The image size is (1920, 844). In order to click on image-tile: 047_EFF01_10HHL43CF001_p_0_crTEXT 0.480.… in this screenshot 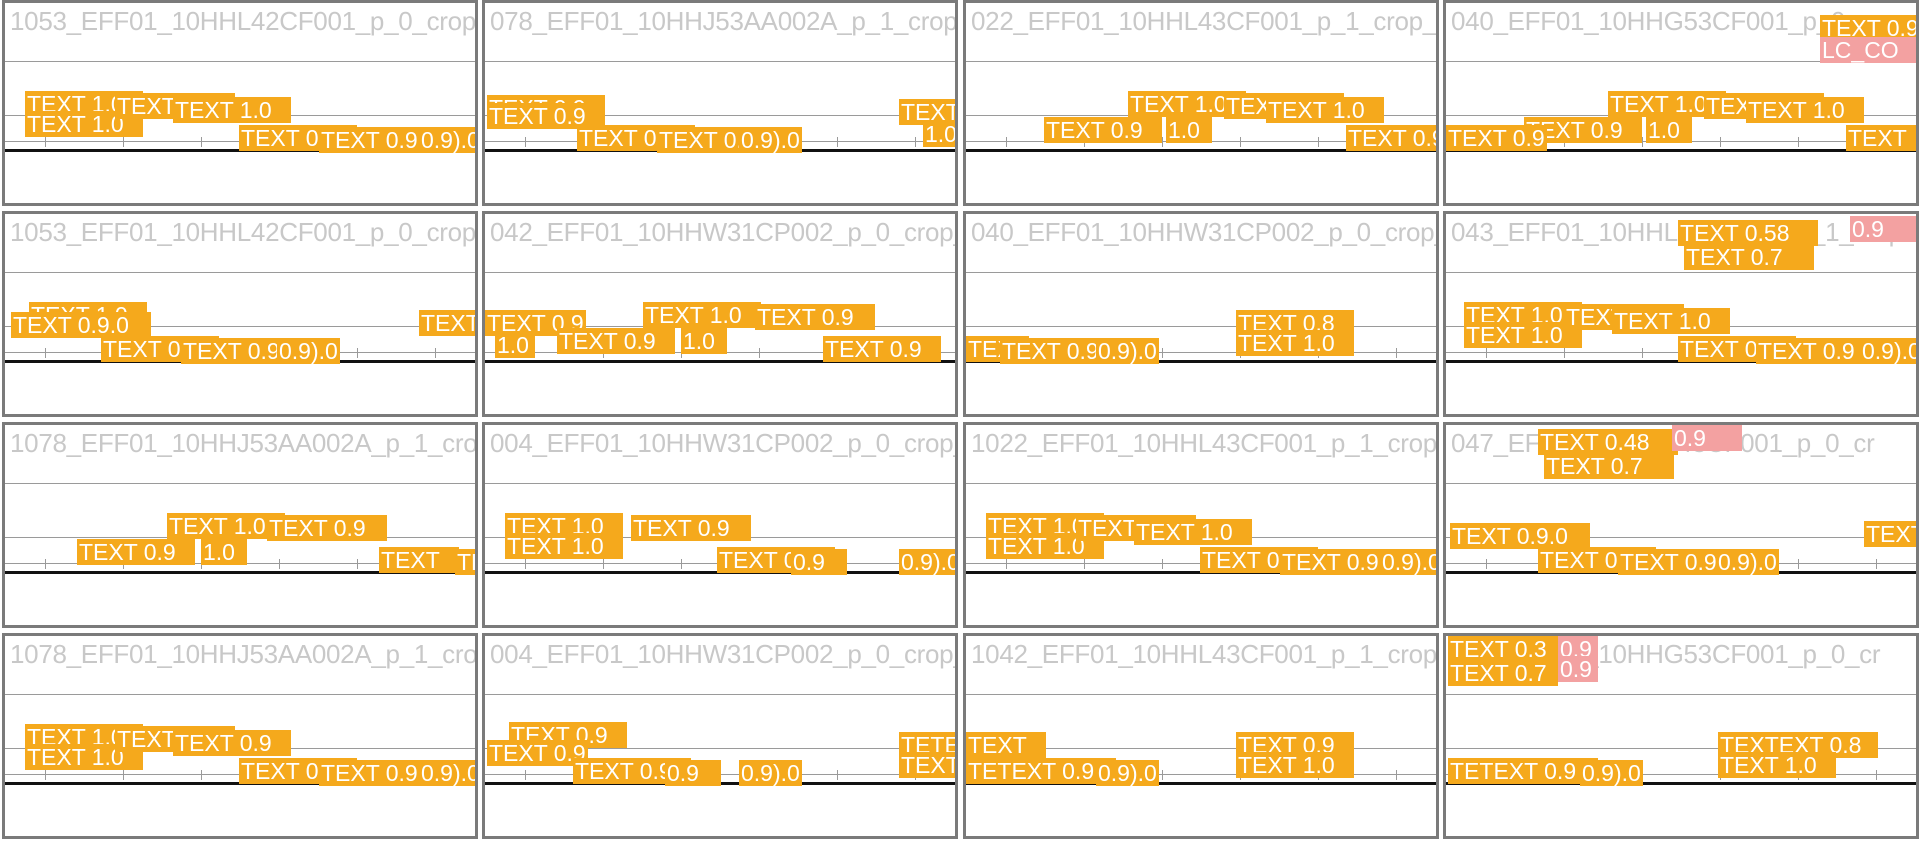, I will do `click(1681, 525)`.